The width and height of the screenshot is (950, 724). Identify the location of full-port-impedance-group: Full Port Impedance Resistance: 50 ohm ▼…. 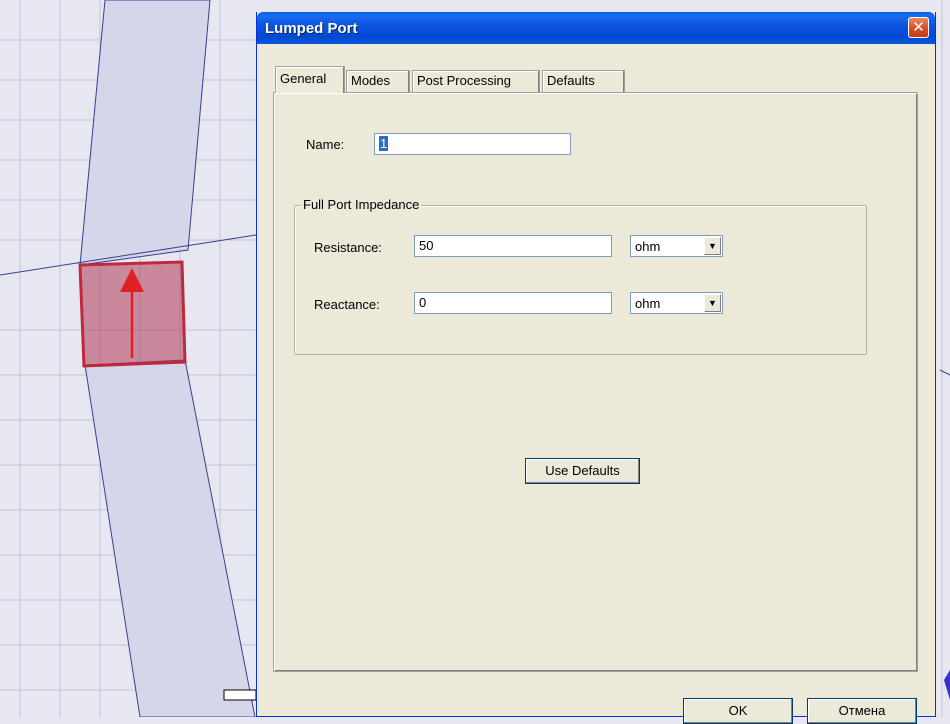
(580, 276).